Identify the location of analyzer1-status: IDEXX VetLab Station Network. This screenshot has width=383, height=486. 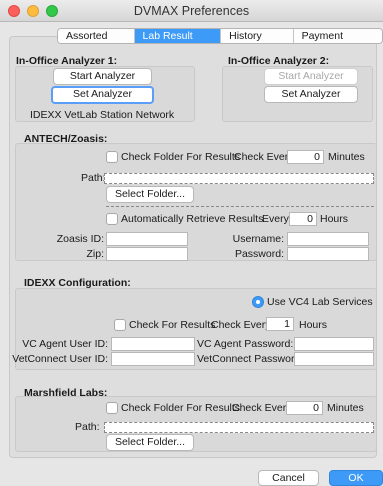
(102, 115).